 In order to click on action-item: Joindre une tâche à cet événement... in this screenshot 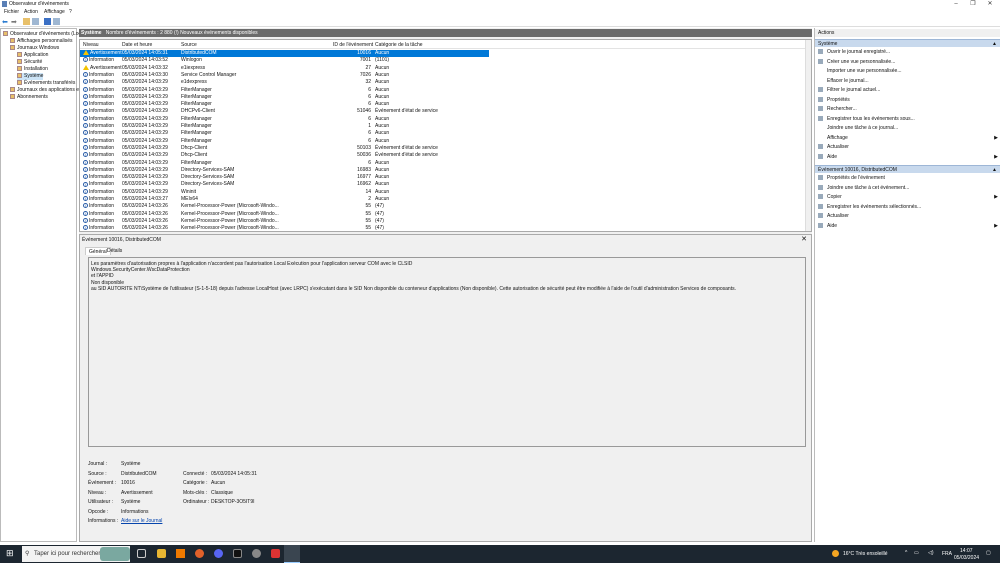, I will do `click(908, 188)`.